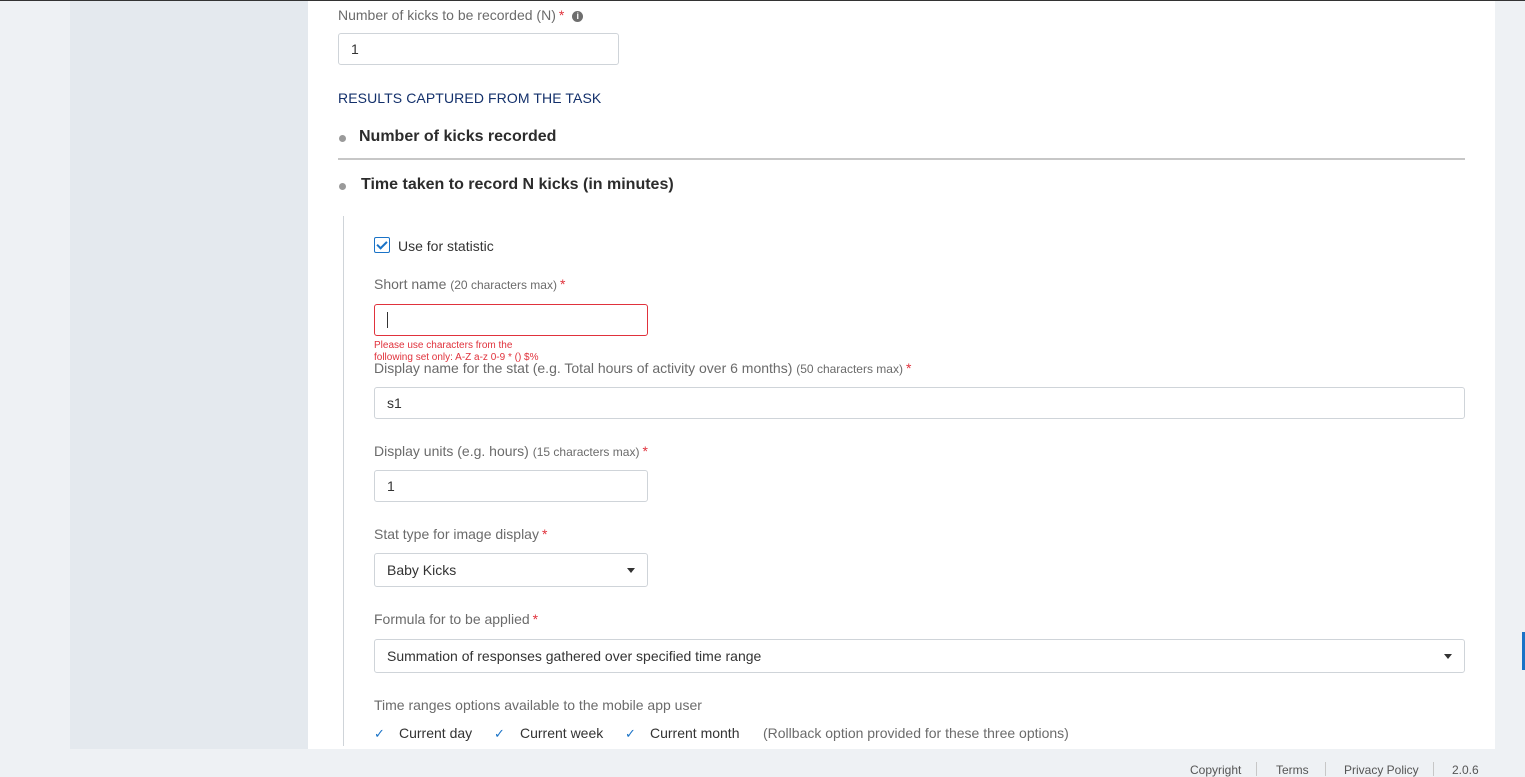 The width and height of the screenshot is (1525, 777). Describe the element at coordinates (394, 403) in the screenshot. I see `display-name-value: s1` at that location.